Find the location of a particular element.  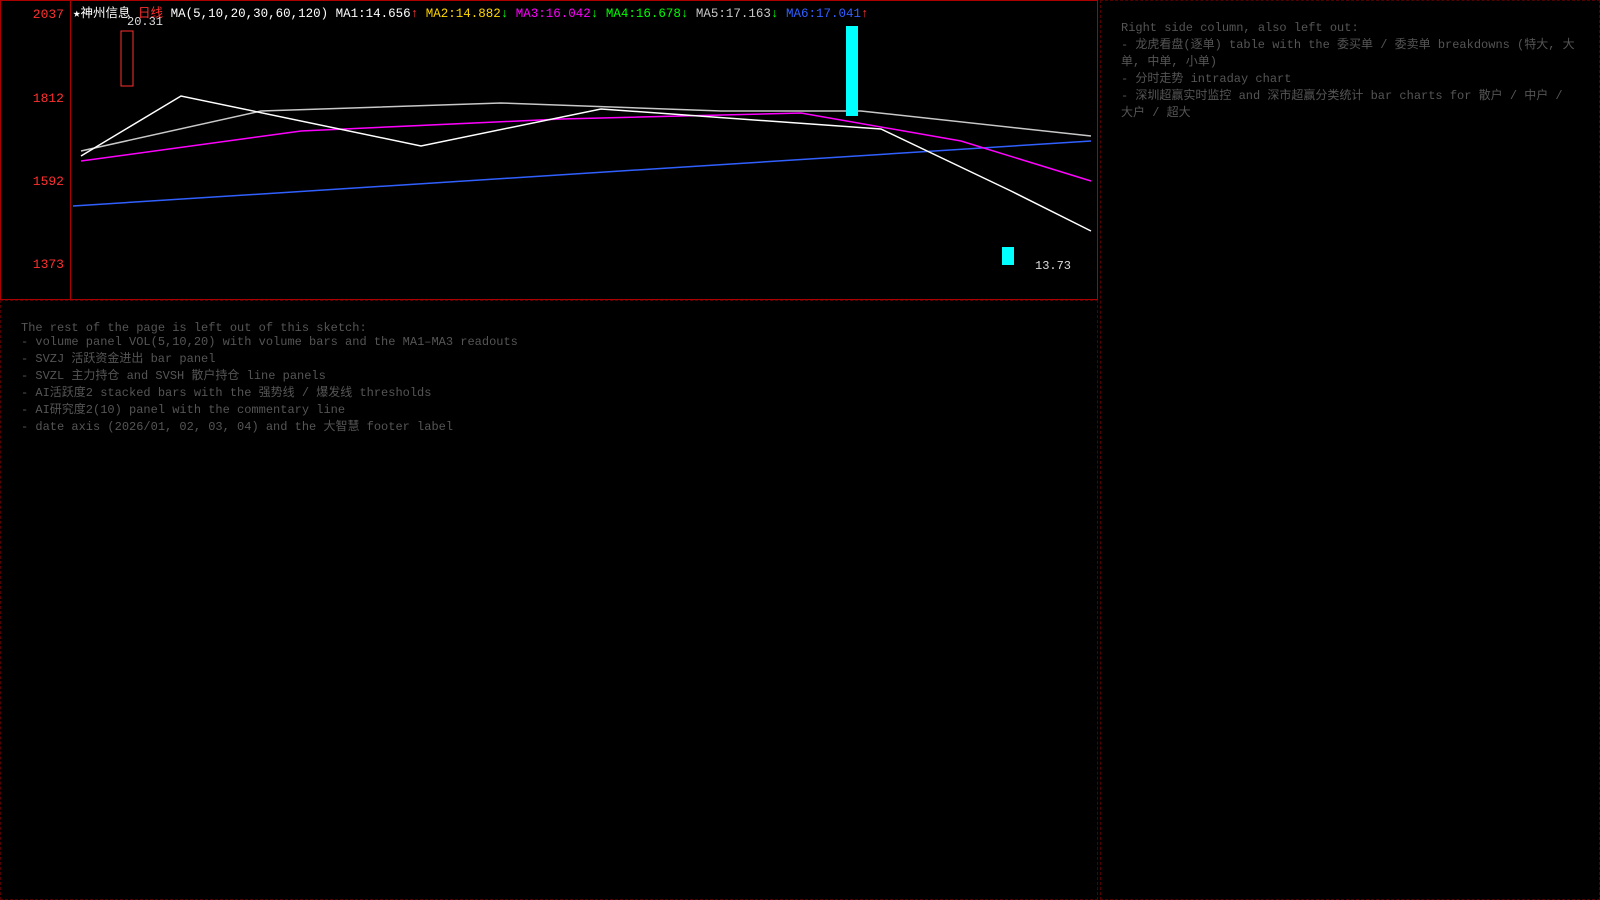

price-tick: 1373 is located at coordinates (48, 264).